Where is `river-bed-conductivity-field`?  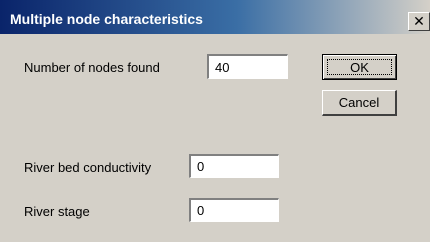
river-bed-conductivity-field is located at coordinates (234, 166).